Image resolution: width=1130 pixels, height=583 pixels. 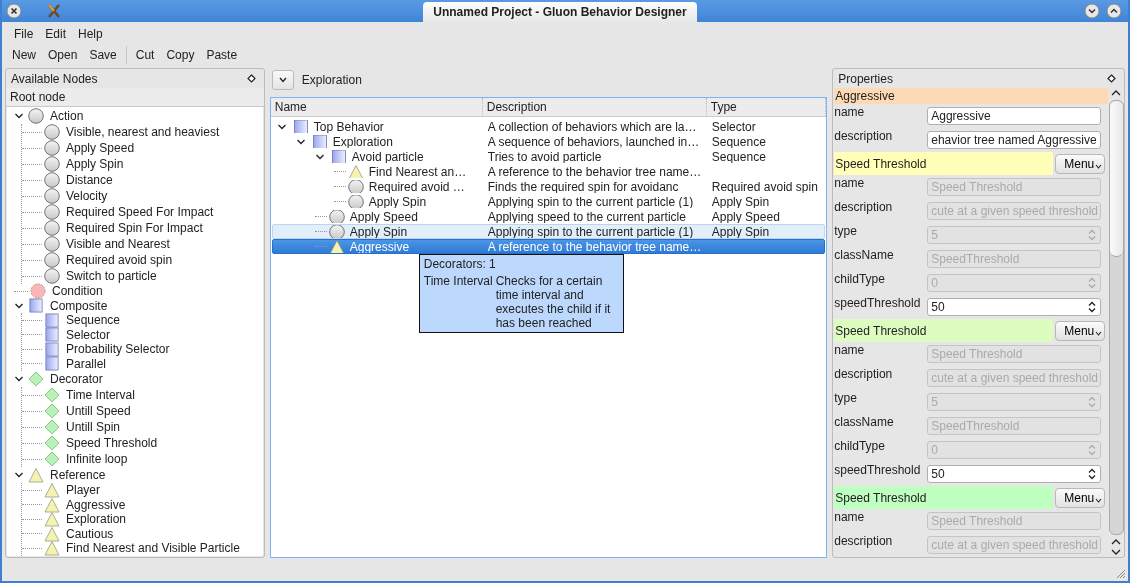 What do you see at coordinates (115, 244) in the screenshot?
I see `tree-item: Visible and Nearest` at bounding box center [115, 244].